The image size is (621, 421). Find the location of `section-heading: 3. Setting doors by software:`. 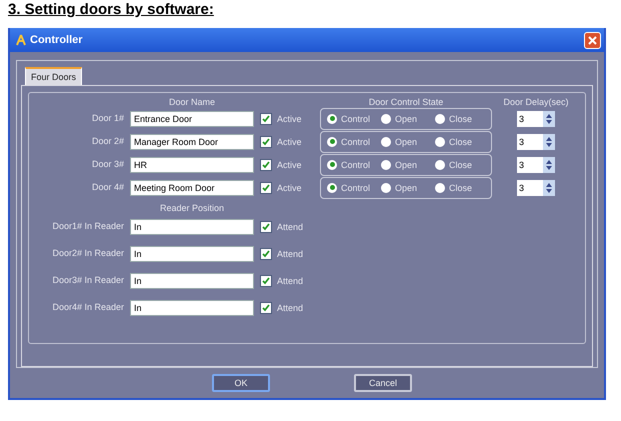

section-heading: 3. Setting doors by software: is located at coordinates (111, 9).